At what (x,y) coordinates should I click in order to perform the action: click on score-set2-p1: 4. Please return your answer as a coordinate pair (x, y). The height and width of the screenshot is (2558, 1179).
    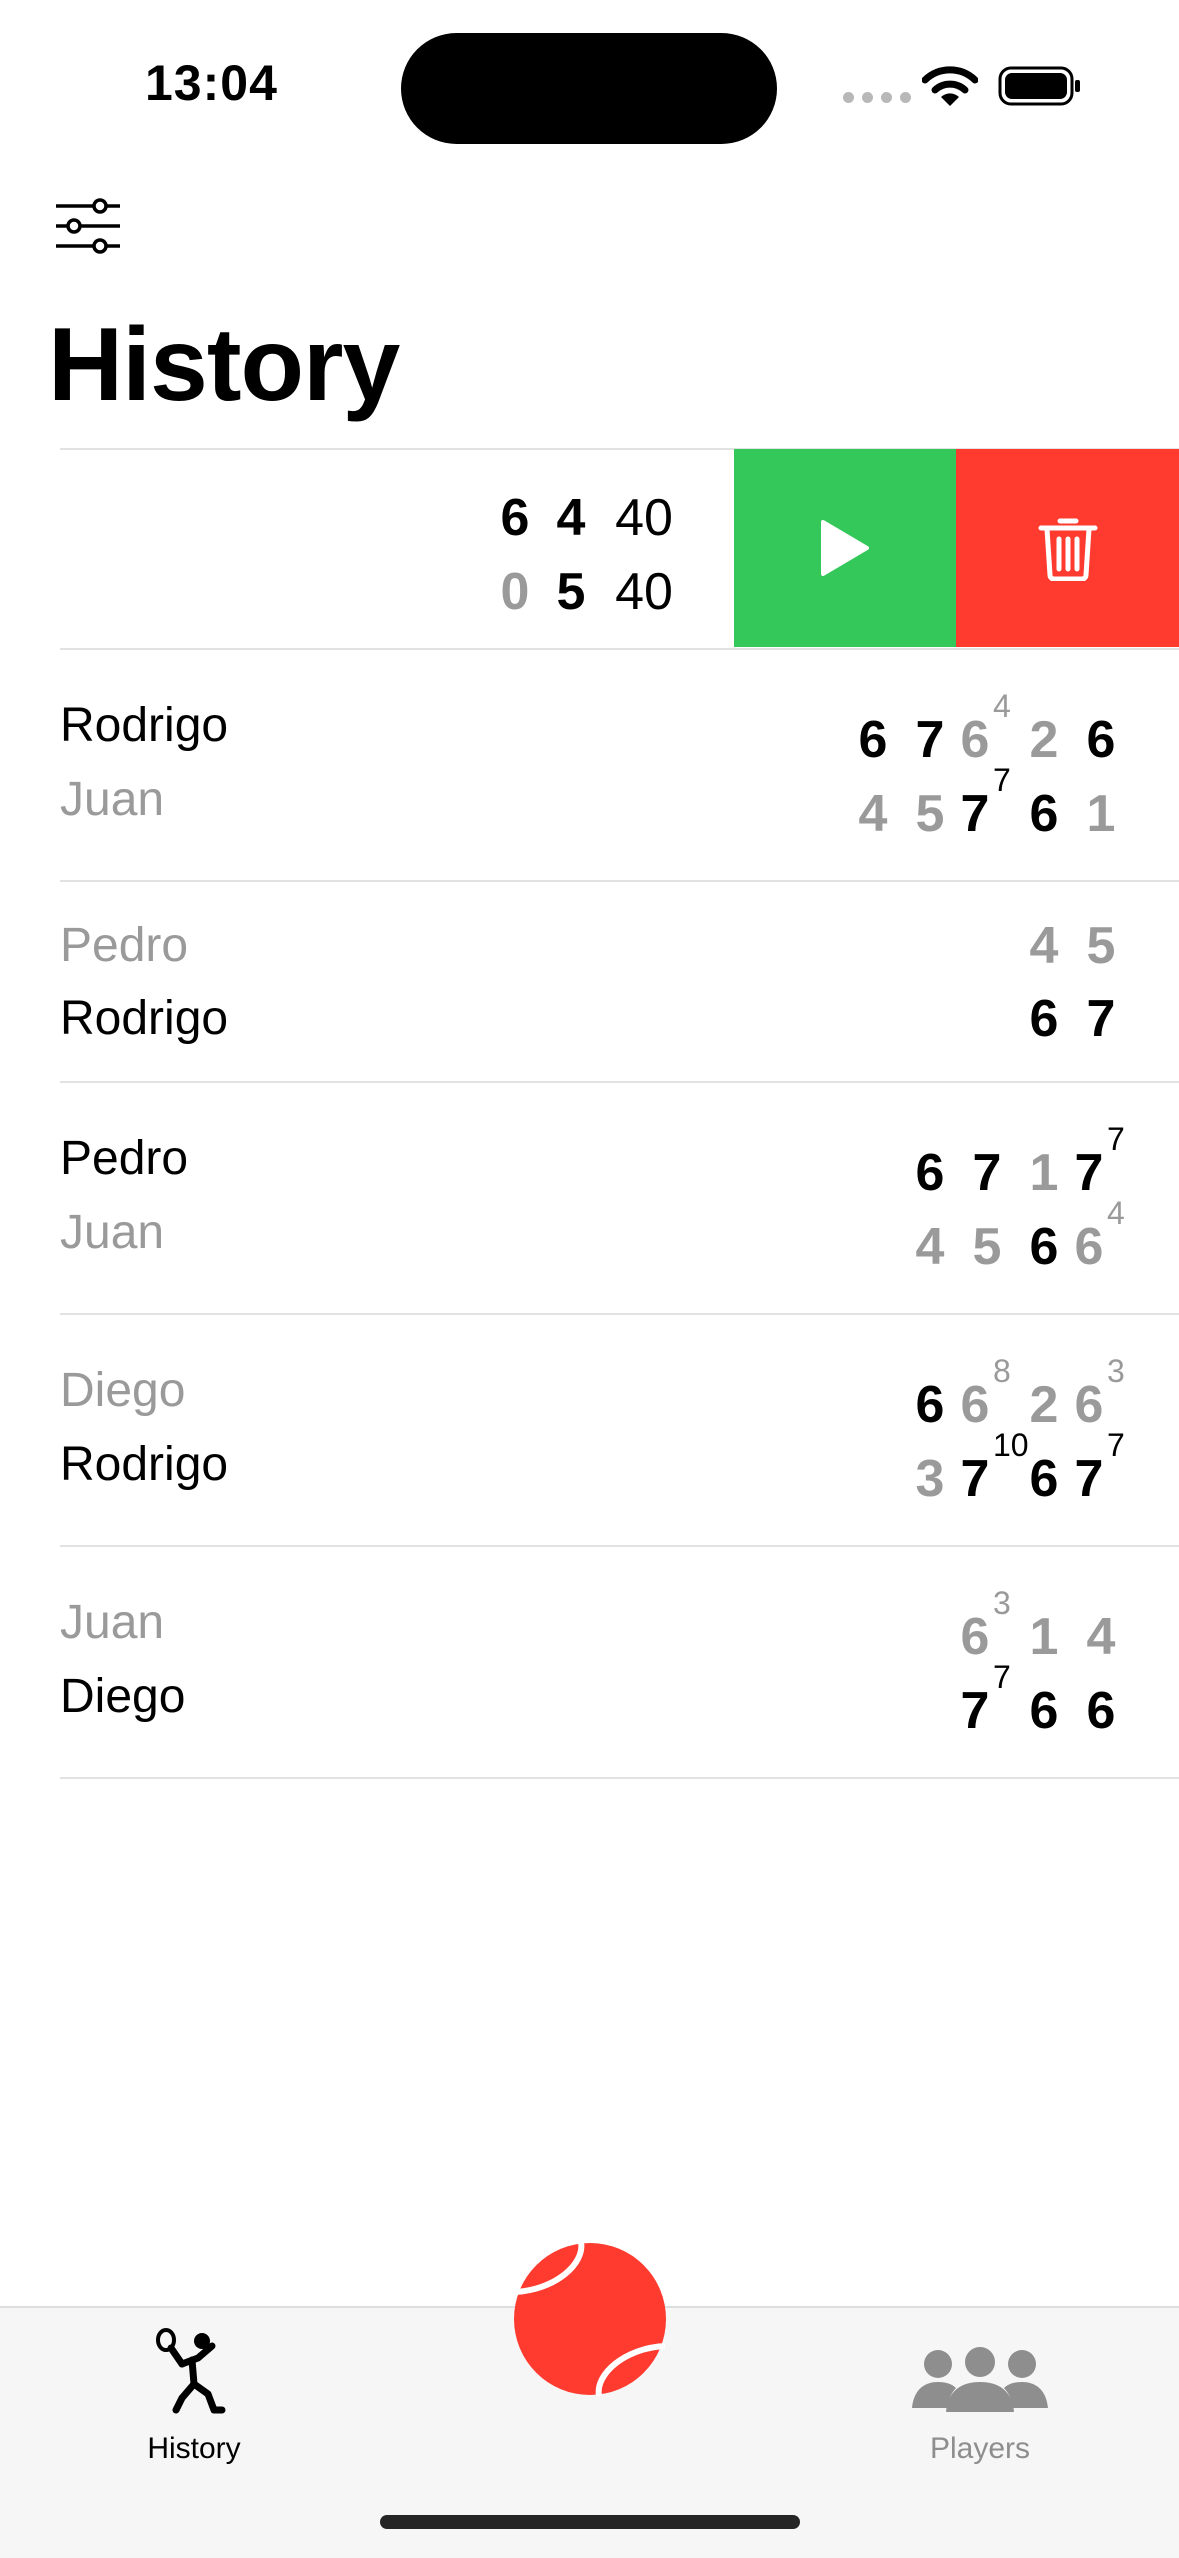
    Looking at the image, I should click on (571, 518).